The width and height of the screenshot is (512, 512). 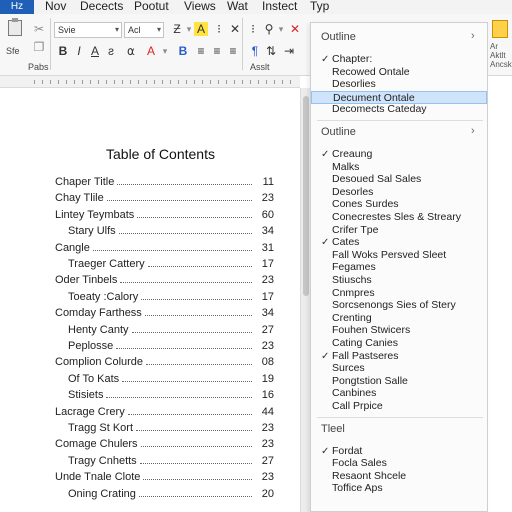 I want to click on highlight-icon: A, so click(x=201, y=29).